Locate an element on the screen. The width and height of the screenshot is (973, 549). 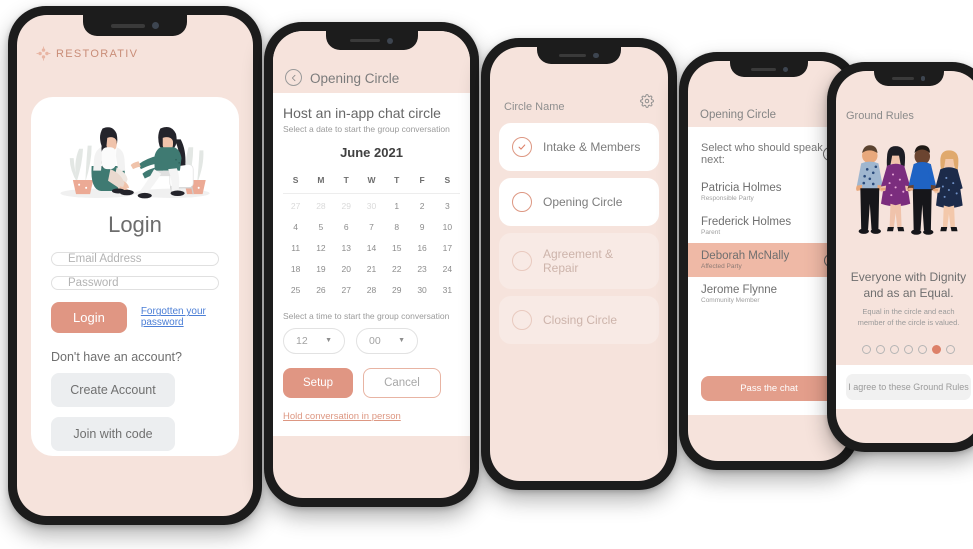
circle-step-label: Opening Circle is located at coordinates (583, 202).